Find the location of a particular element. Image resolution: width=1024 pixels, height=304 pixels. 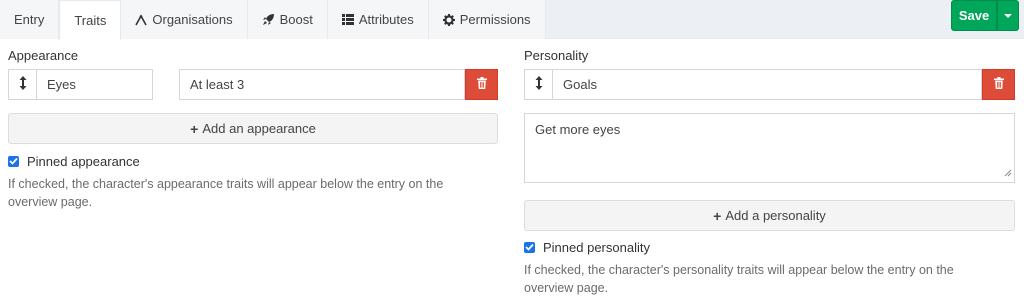

pinned-personality-row: Pinned personality is located at coordinates (587, 247).